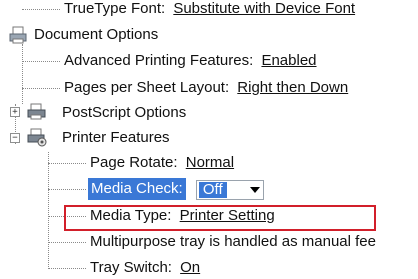 The height and width of the screenshot is (279, 418). I want to click on postscript-options-label: PostScript Options, so click(124, 112).